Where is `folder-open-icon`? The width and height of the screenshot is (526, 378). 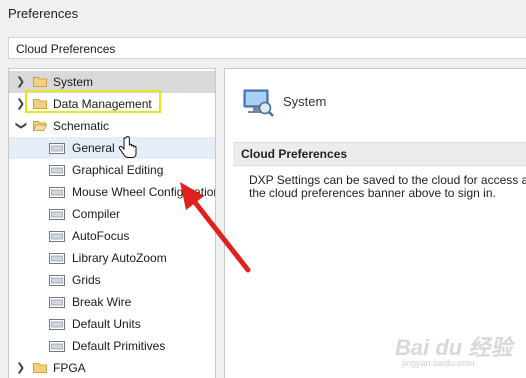
folder-open-icon is located at coordinates (40, 126).